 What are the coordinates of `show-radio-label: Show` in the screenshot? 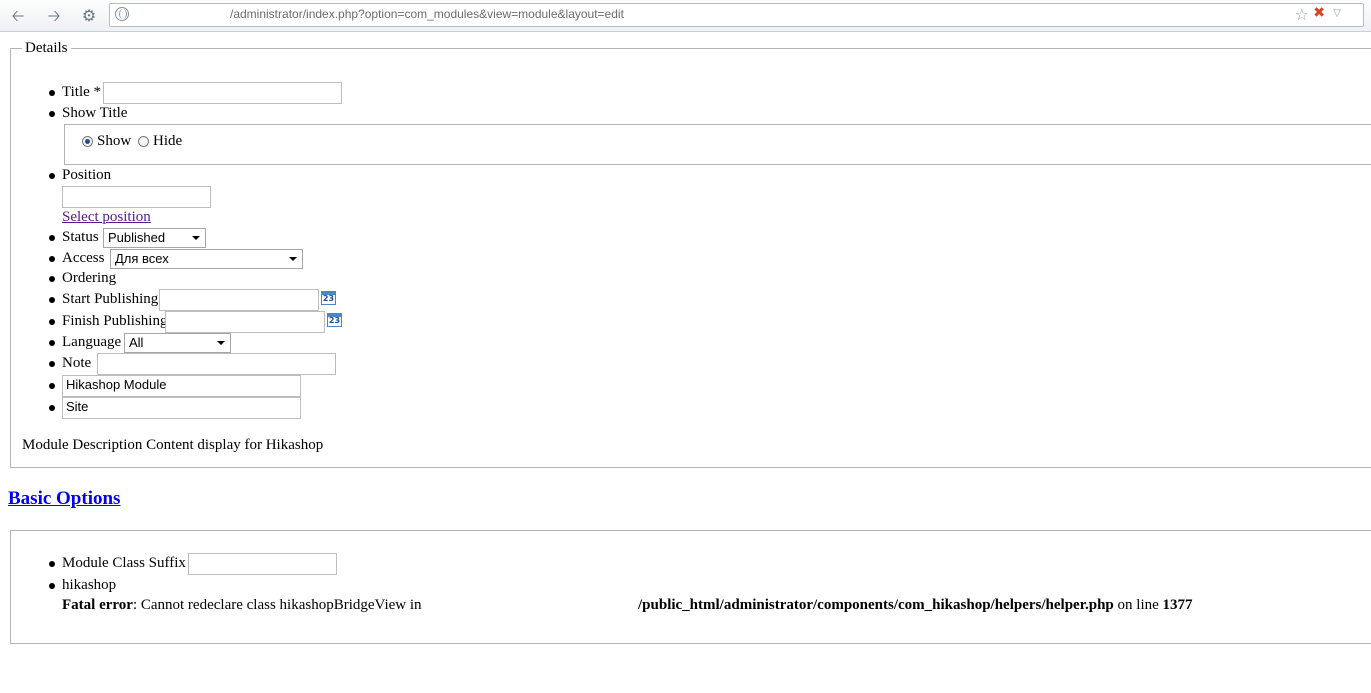 It's located at (114, 141).